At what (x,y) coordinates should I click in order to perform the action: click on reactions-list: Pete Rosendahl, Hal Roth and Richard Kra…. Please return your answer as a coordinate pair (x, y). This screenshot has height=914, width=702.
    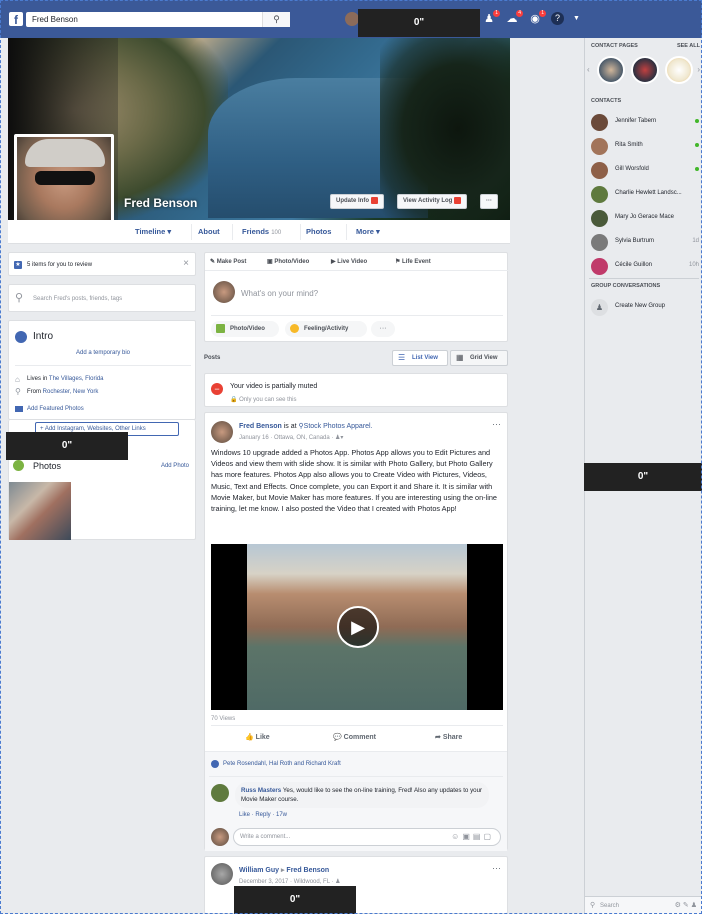
    Looking at the image, I should click on (282, 764).